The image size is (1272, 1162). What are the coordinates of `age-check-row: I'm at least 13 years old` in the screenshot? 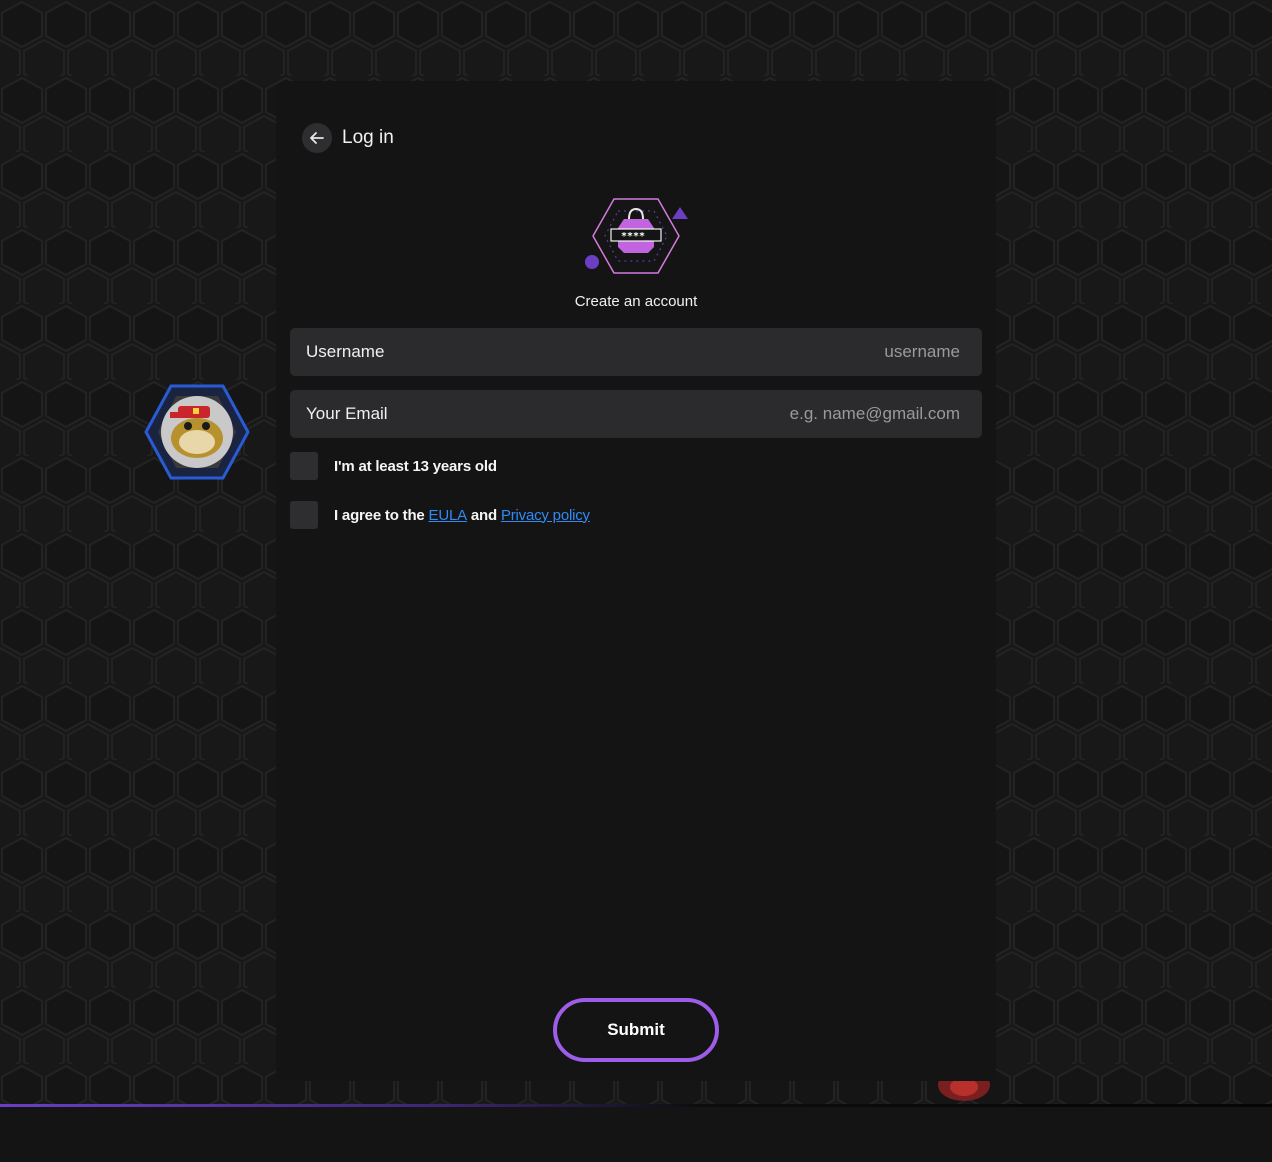 It's located at (393, 466).